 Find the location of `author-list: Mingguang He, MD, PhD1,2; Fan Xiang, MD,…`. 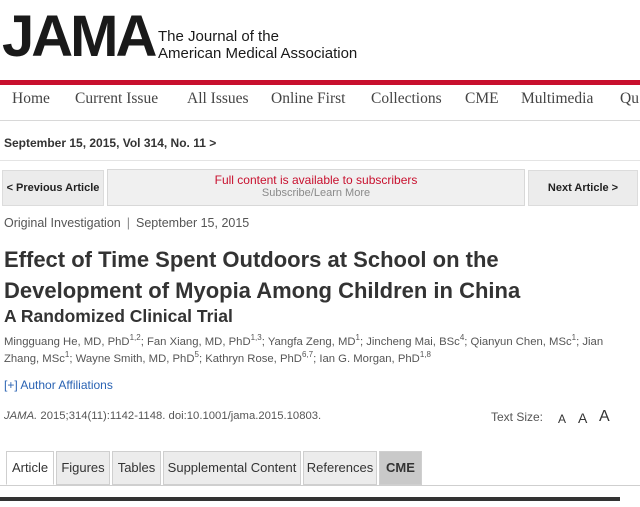

author-list: Mingguang He, MD, PhD1,2; Fan Xiang, MD,… is located at coordinates (304, 349).